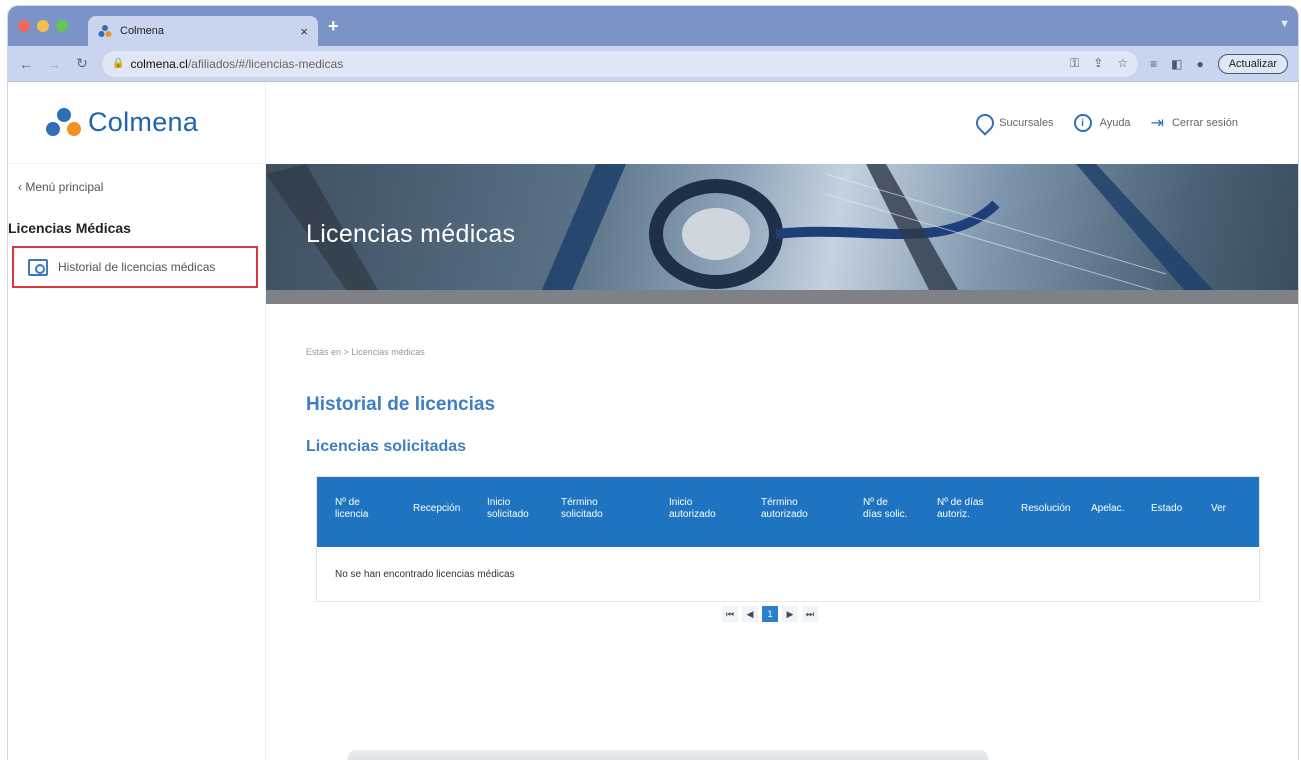  I want to click on nav-ayuda: i Ayuda, so click(1102, 123).